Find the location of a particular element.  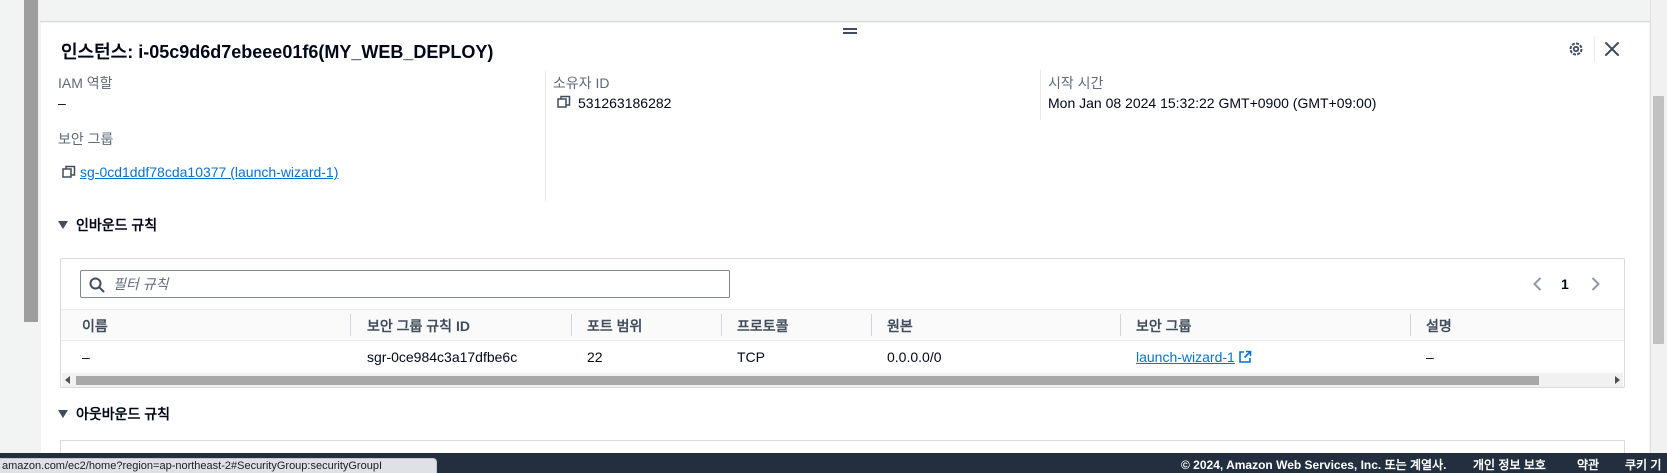

iam-role-value: – is located at coordinates (62, 103).